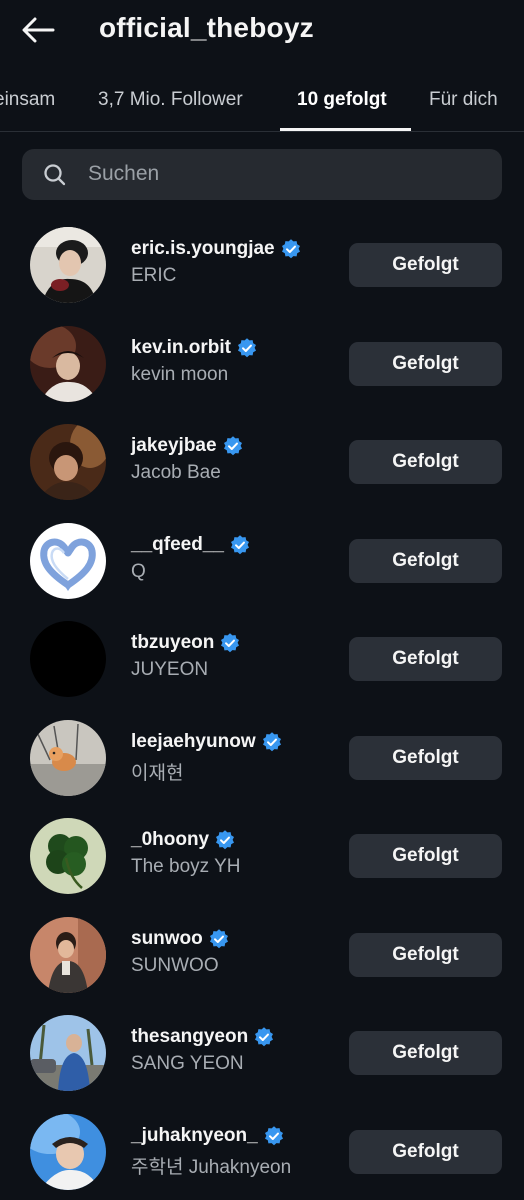 This screenshot has height=1200, width=524. I want to click on list-item: tbzuyeon JUYEON Gefolgt, so click(262, 659).